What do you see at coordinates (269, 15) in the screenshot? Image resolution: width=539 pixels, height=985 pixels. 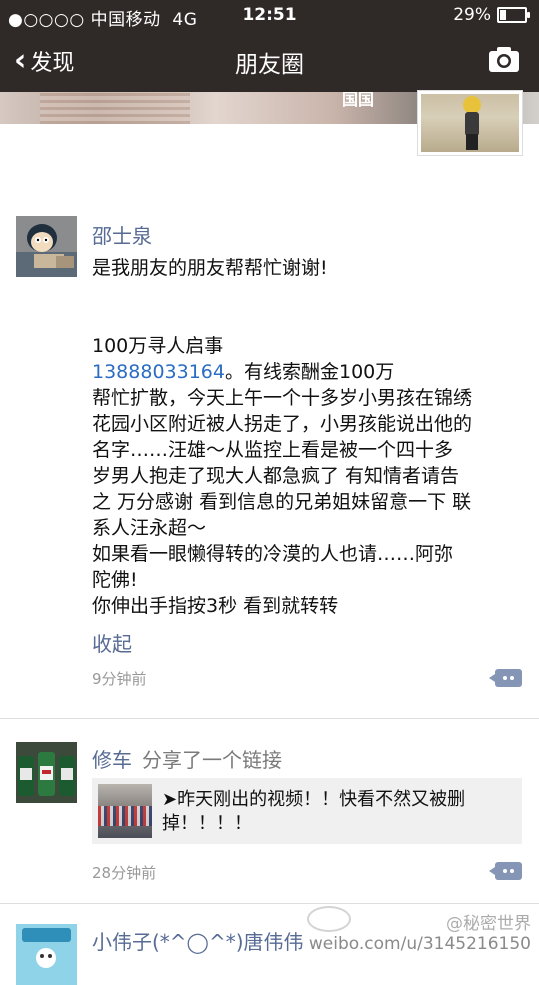 I see `status-bar: ●○○○○ 中国移动 4G 12:51 29%` at bounding box center [269, 15].